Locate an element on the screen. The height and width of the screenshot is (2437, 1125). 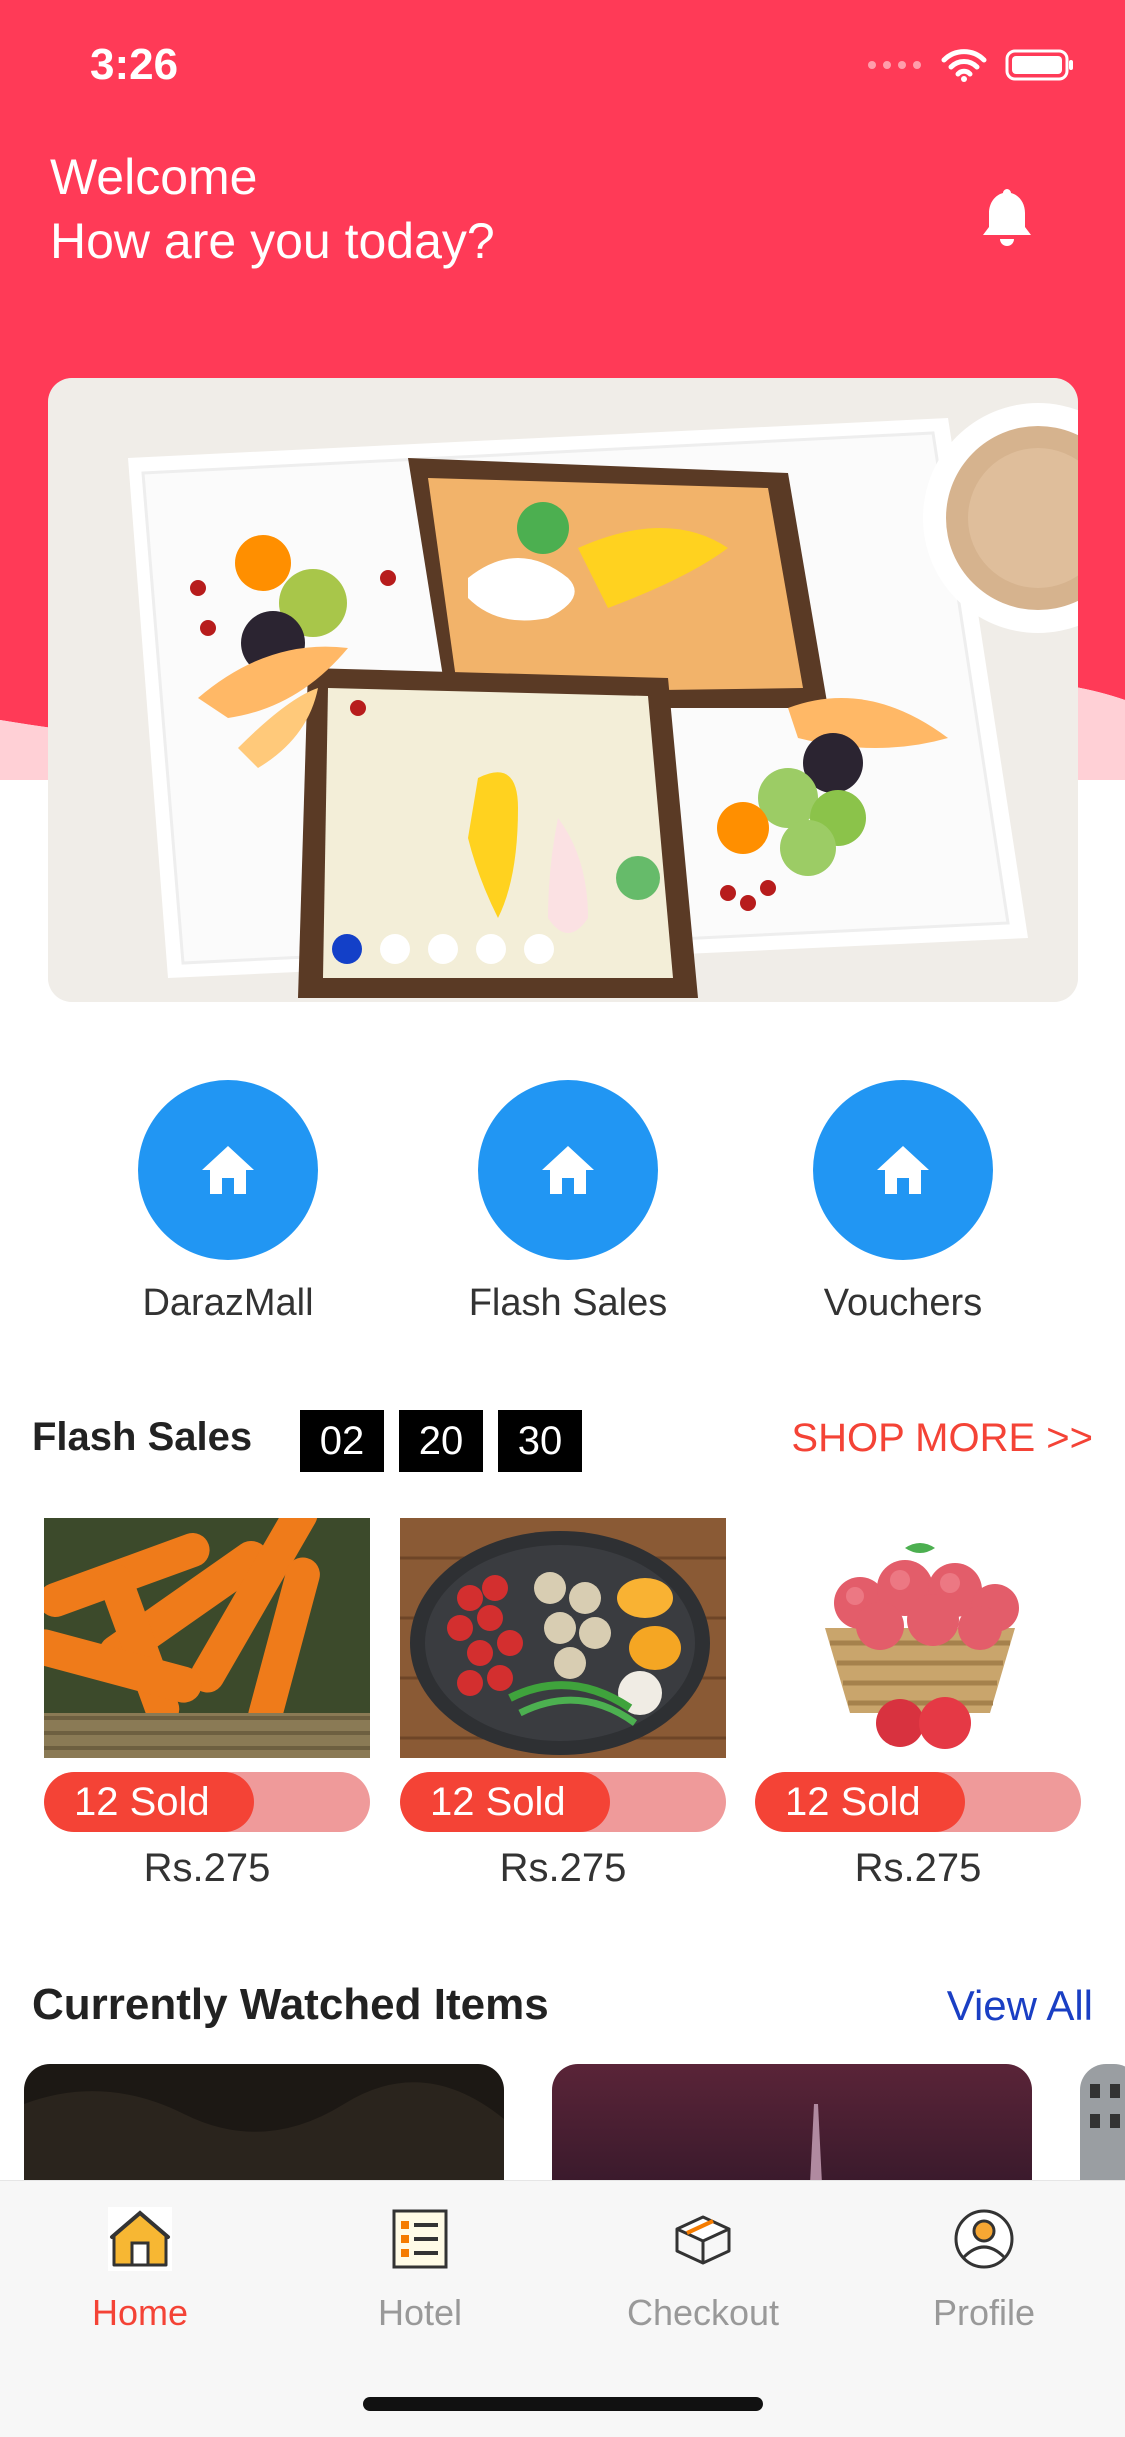
tab-label: Profile is located at coordinates (984, 2312).